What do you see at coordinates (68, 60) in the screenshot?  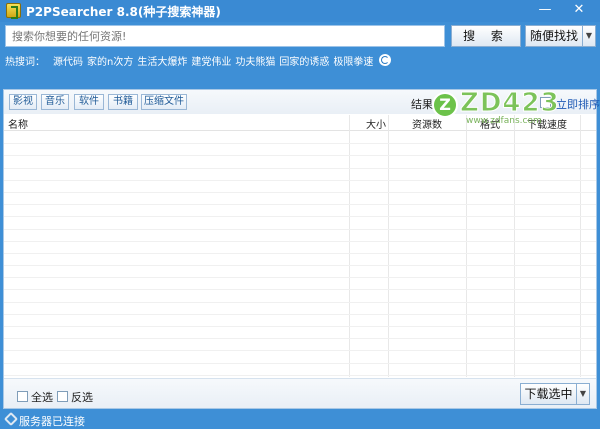 I see `hot-word-link: 源代码` at bounding box center [68, 60].